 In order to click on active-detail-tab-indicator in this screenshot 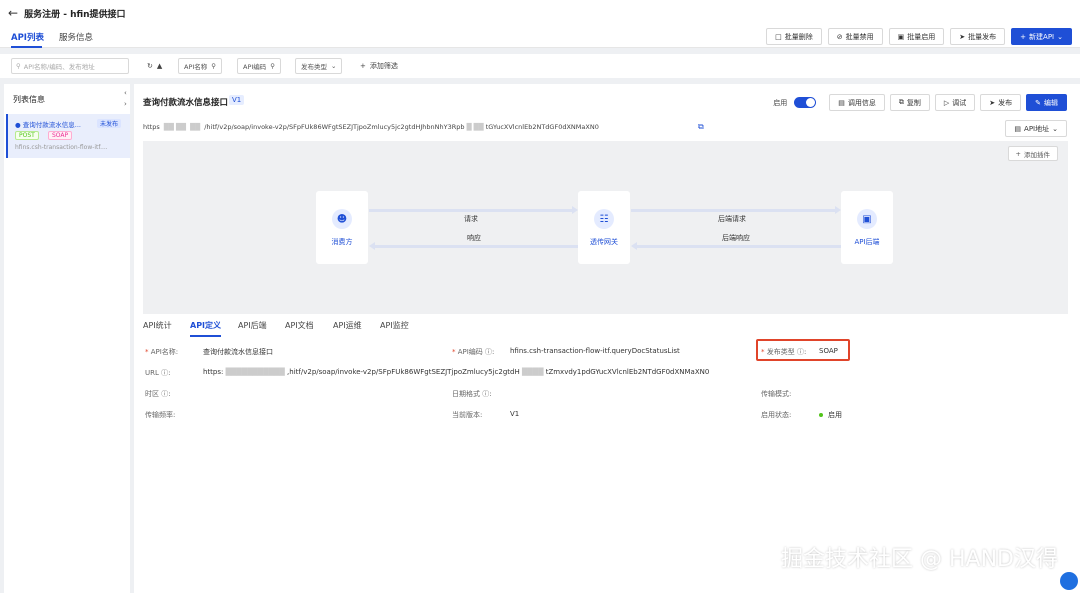, I will do `click(205, 336)`.